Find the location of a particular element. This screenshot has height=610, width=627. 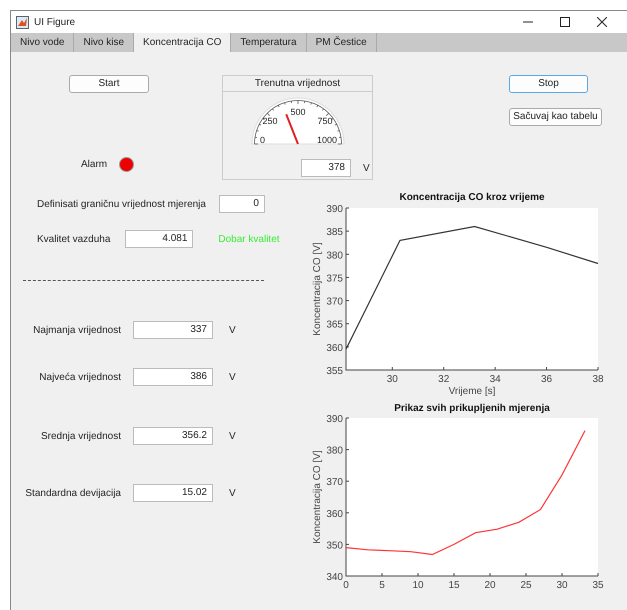

close-icon is located at coordinates (602, 22).